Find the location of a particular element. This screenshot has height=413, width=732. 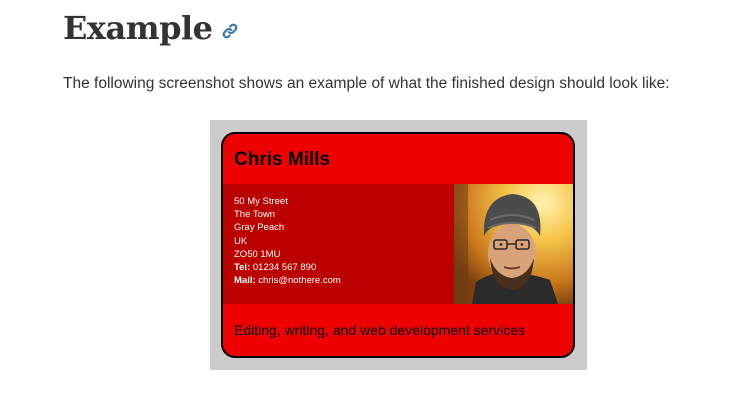

link-icon is located at coordinates (230, 31).